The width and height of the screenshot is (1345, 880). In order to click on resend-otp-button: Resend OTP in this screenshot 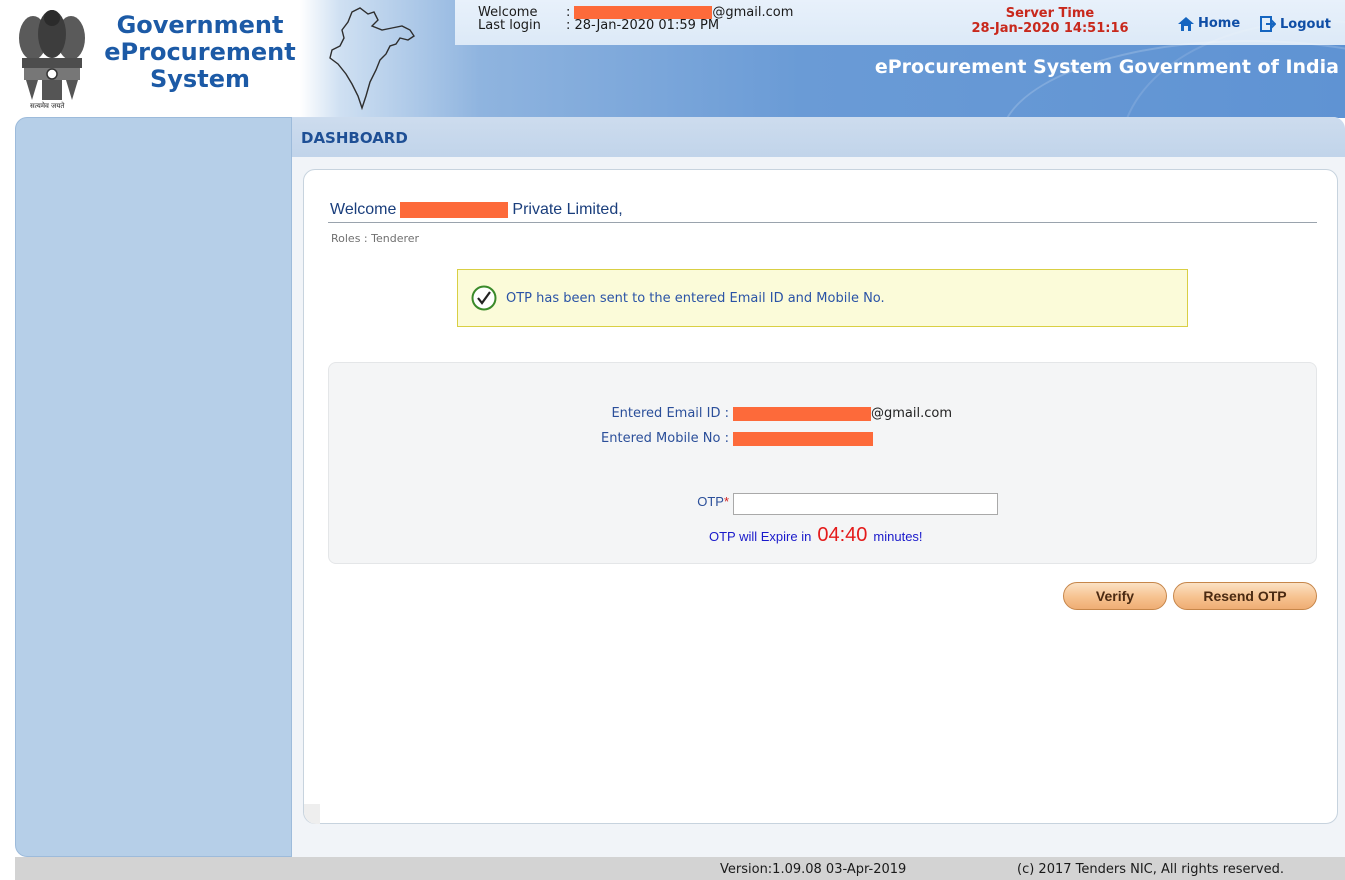, I will do `click(1245, 596)`.